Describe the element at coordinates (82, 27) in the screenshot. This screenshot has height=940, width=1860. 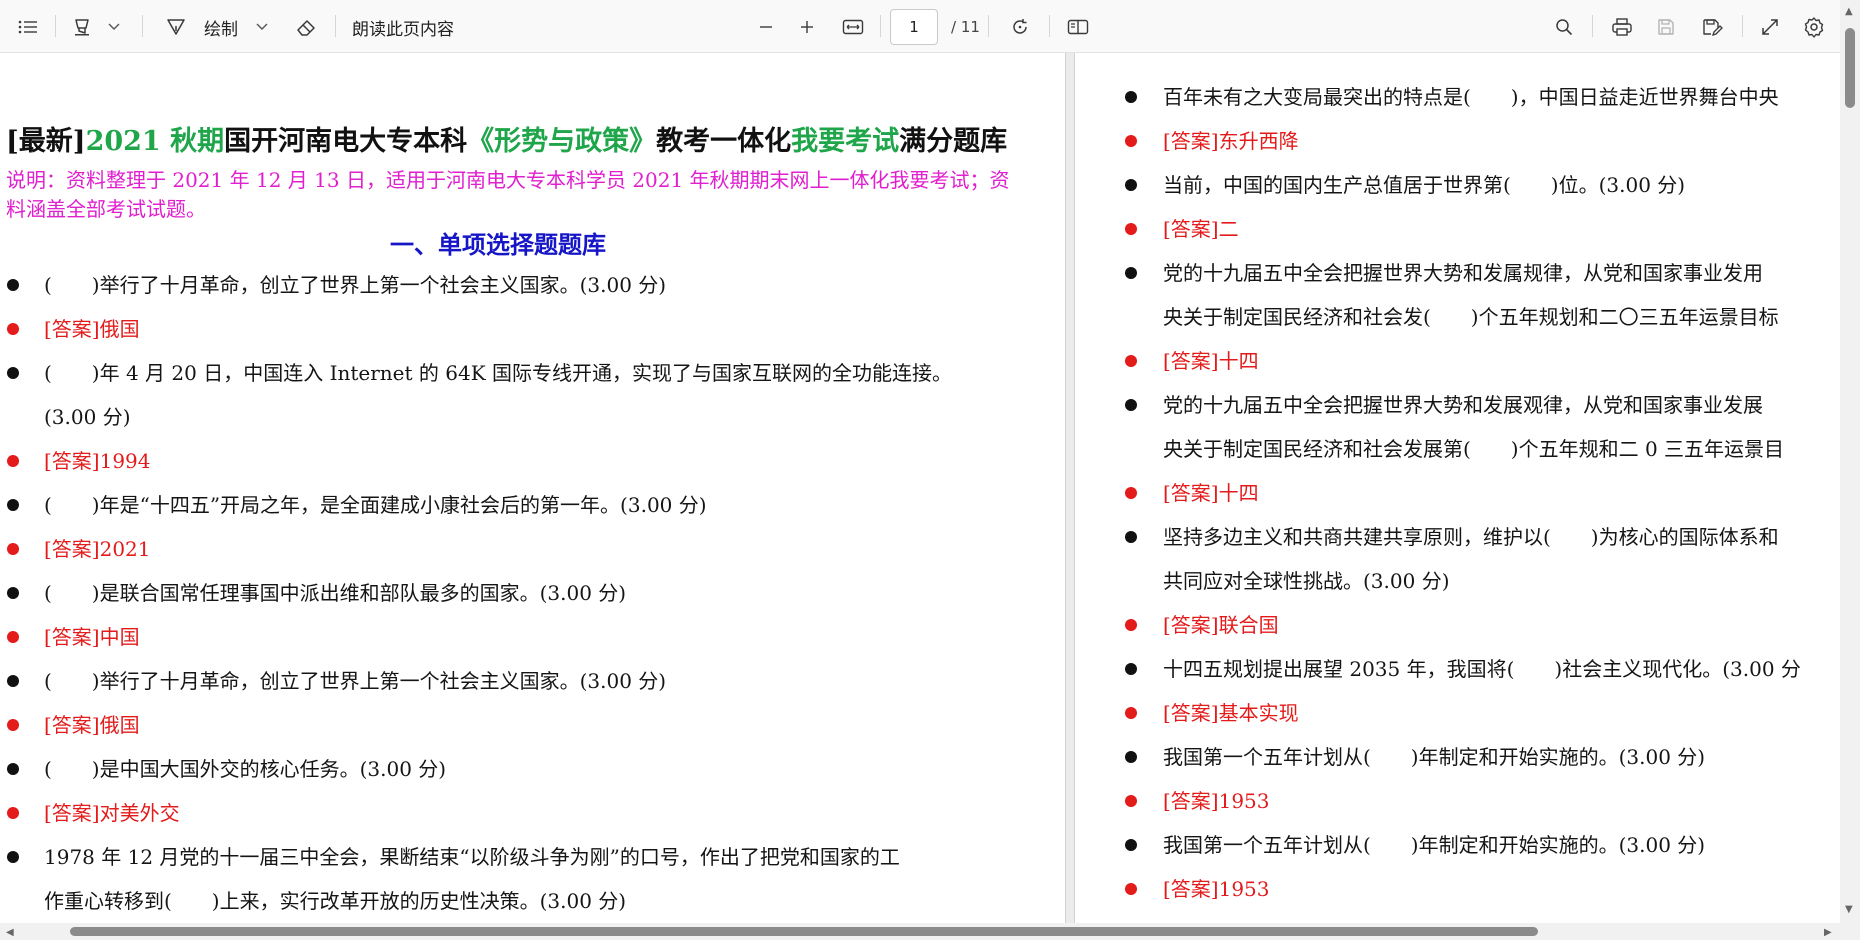
I see `highlight-icon` at that location.